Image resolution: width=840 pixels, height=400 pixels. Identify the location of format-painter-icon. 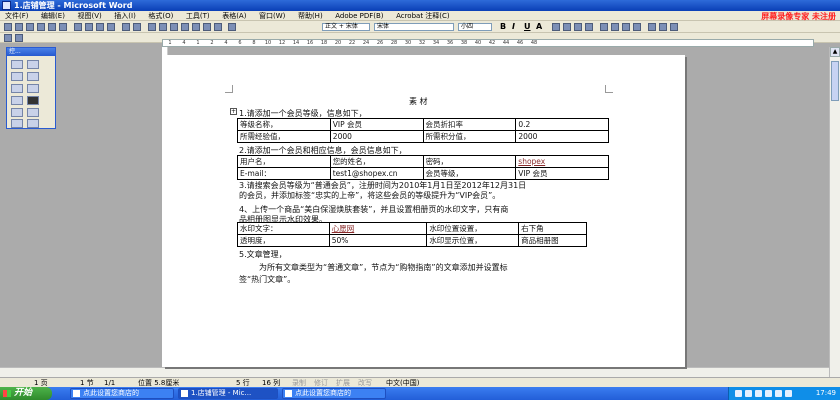
(111, 27).